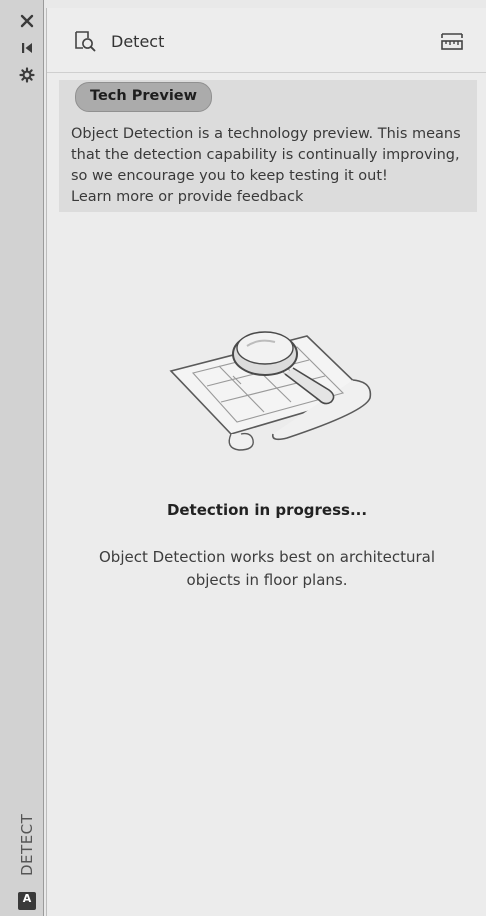  I want to click on settings-icon, so click(27, 75).